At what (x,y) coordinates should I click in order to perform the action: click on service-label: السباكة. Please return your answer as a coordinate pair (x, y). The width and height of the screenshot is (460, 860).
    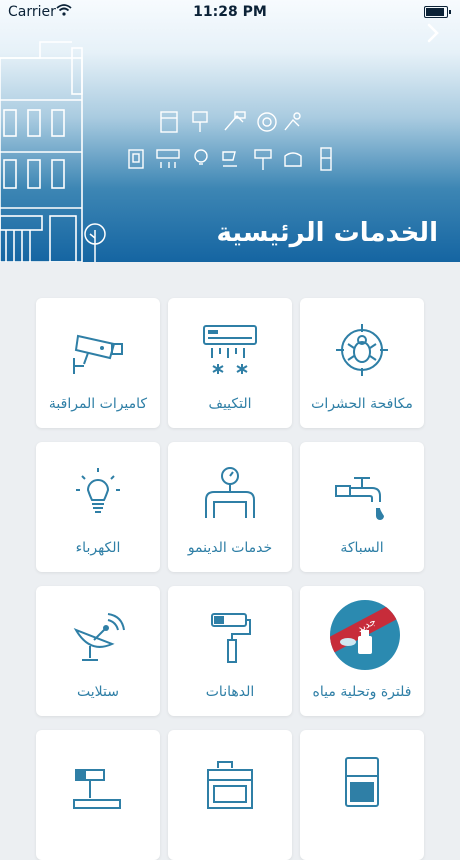
    Looking at the image, I should click on (362, 548).